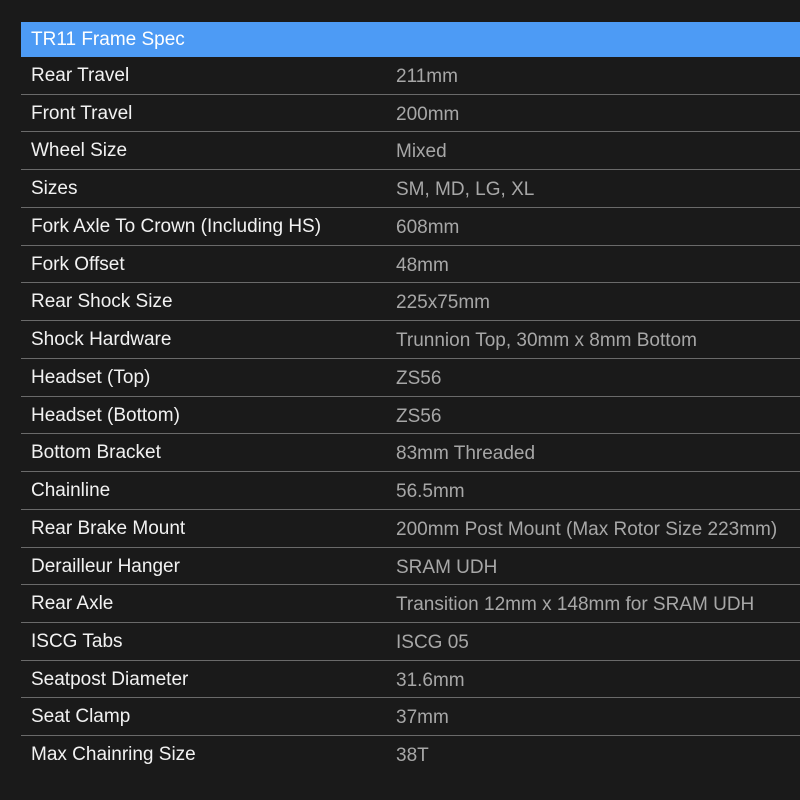 This screenshot has height=800, width=800. What do you see at coordinates (102, 302) in the screenshot?
I see `spec-label: Rear Shock Size` at bounding box center [102, 302].